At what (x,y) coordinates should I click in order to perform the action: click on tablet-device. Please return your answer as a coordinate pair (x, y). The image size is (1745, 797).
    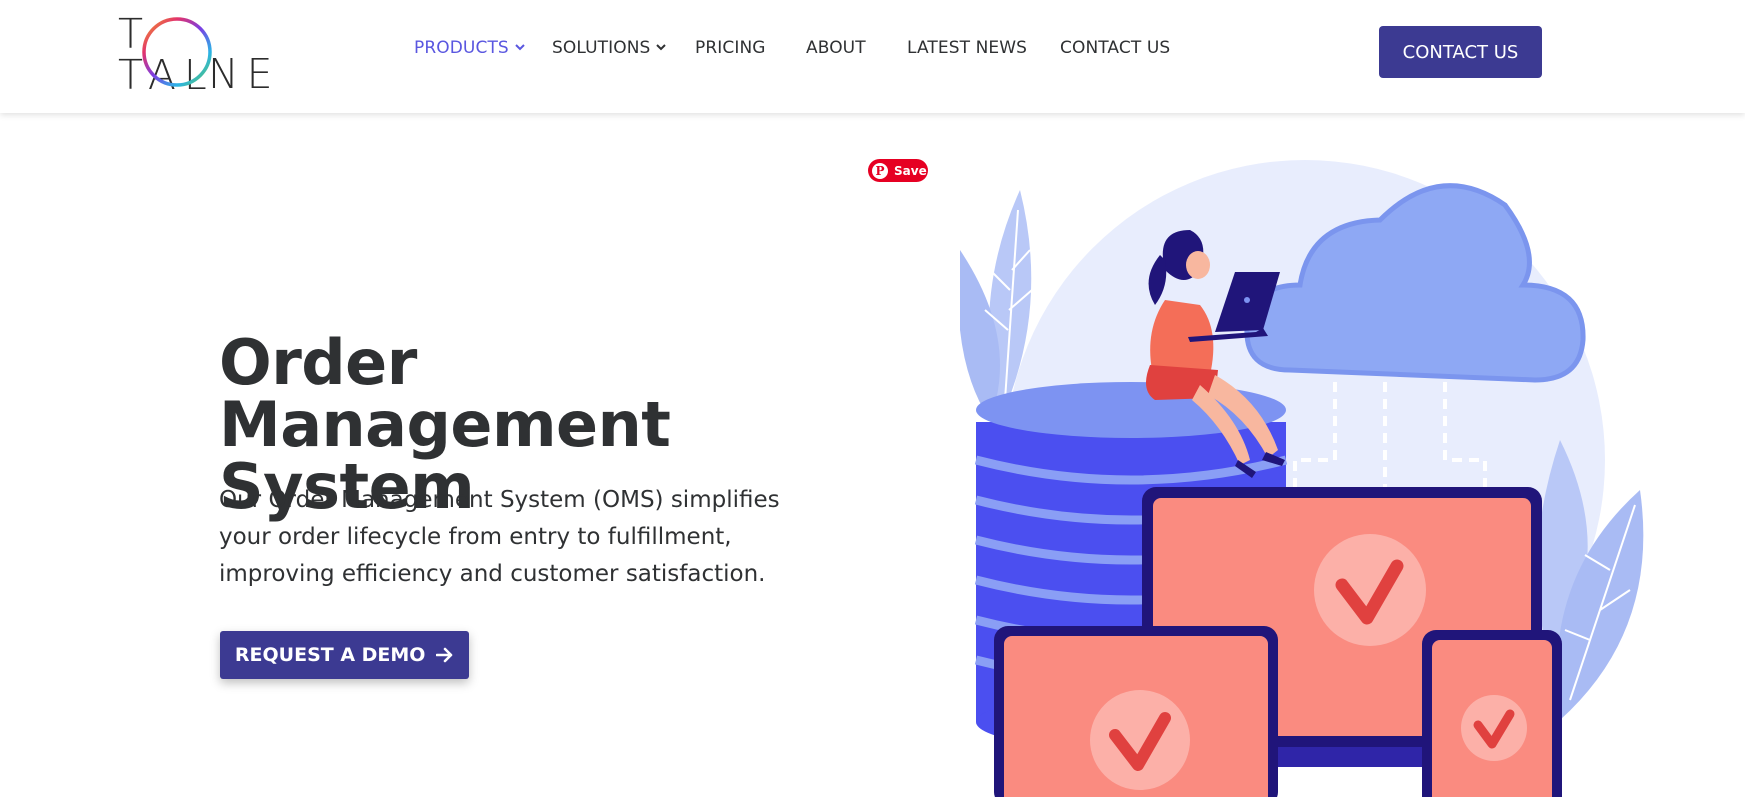
    Looking at the image, I should click on (1136, 711).